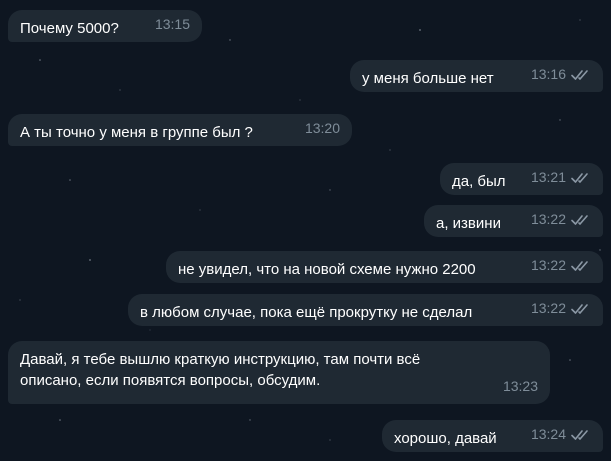  What do you see at coordinates (428, 78) in the screenshot?
I see `message-text: у меня больше нет` at bounding box center [428, 78].